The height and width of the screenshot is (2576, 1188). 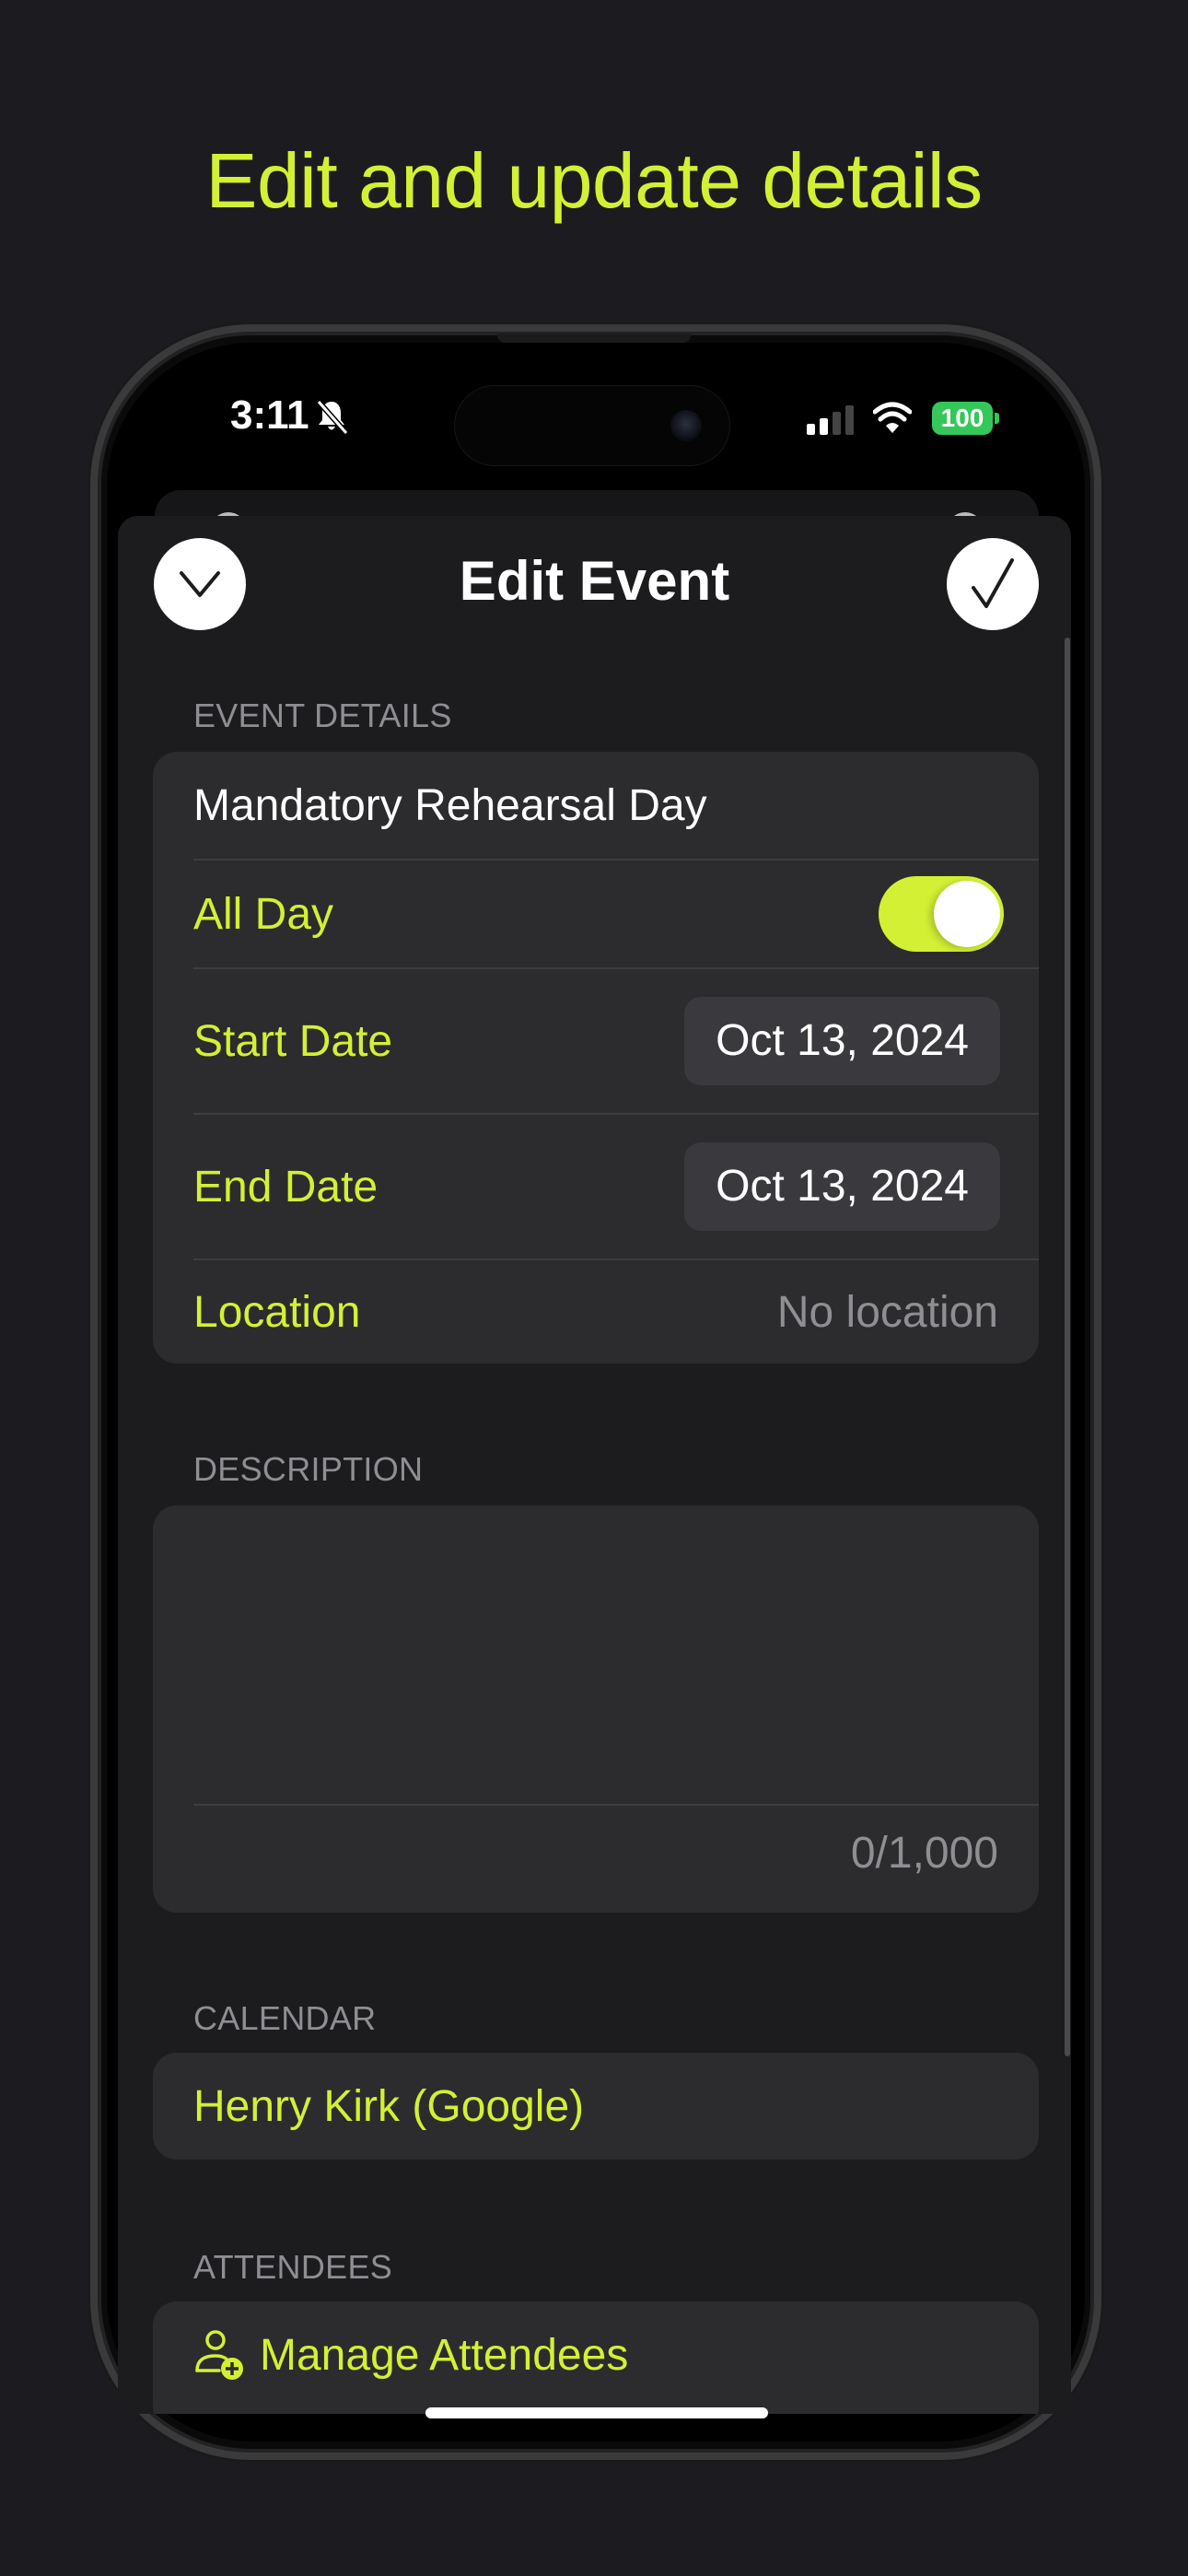 What do you see at coordinates (308, 1469) in the screenshot?
I see `section-label-description: DESCRIPTION` at bounding box center [308, 1469].